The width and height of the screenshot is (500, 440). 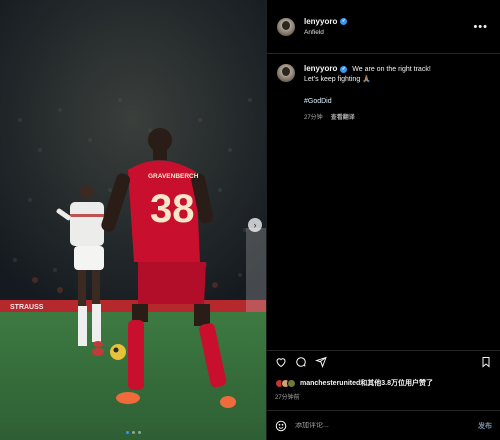 What do you see at coordinates (27, 307) in the screenshot?
I see `ad-board-text: STRAUSS` at bounding box center [27, 307].